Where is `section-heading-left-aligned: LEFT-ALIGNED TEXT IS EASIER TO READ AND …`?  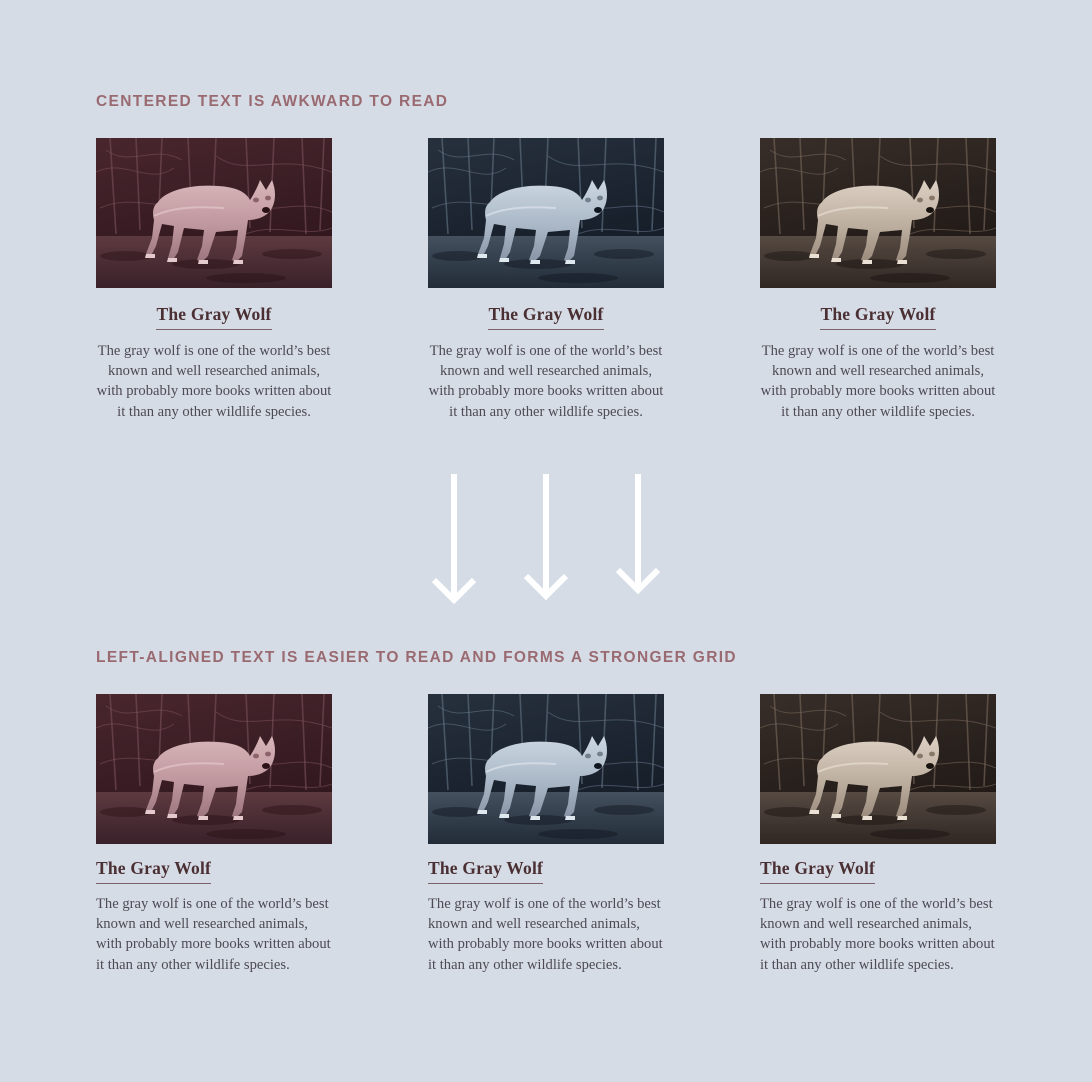
section-heading-left-aligned: LEFT-ALIGNED TEXT IS EASIER TO READ AND … is located at coordinates (416, 657).